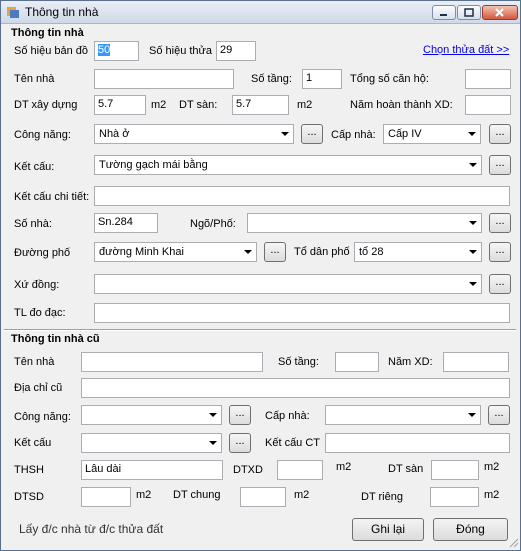 This screenshot has height=551, width=521. Describe the element at coordinates (298, 362) in the screenshot. I see `old-floors-label: Số tầng:` at that location.